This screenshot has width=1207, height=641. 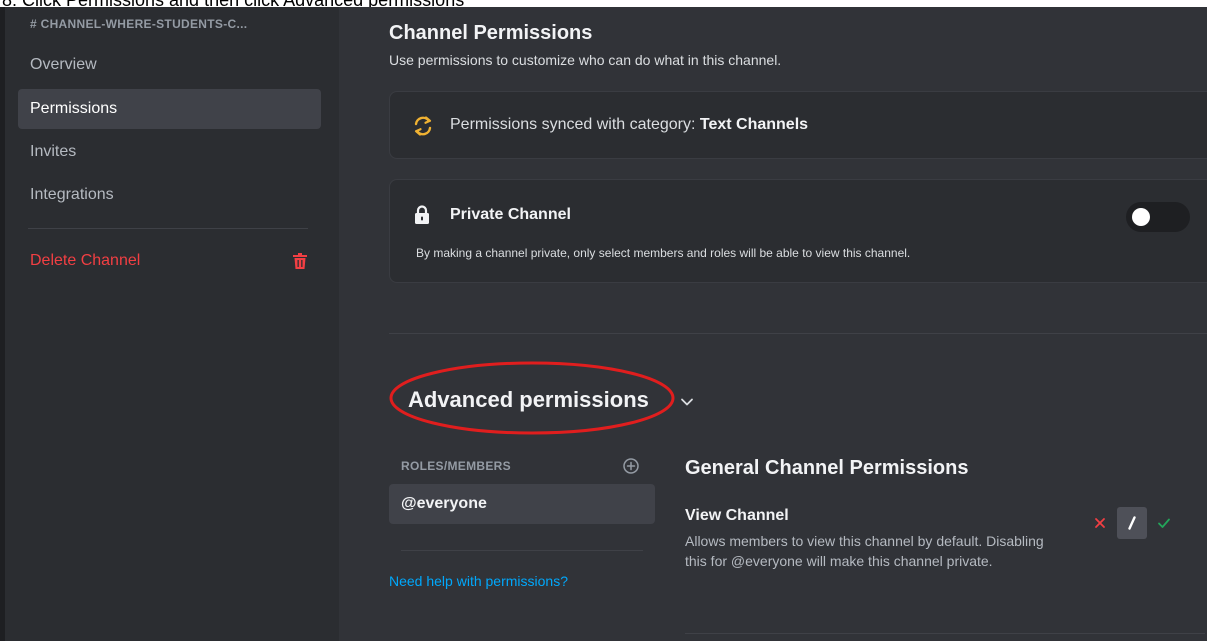 What do you see at coordinates (456, 466) in the screenshot?
I see `roles-members-header: ROLES/MEMBERS` at bounding box center [456, 466].